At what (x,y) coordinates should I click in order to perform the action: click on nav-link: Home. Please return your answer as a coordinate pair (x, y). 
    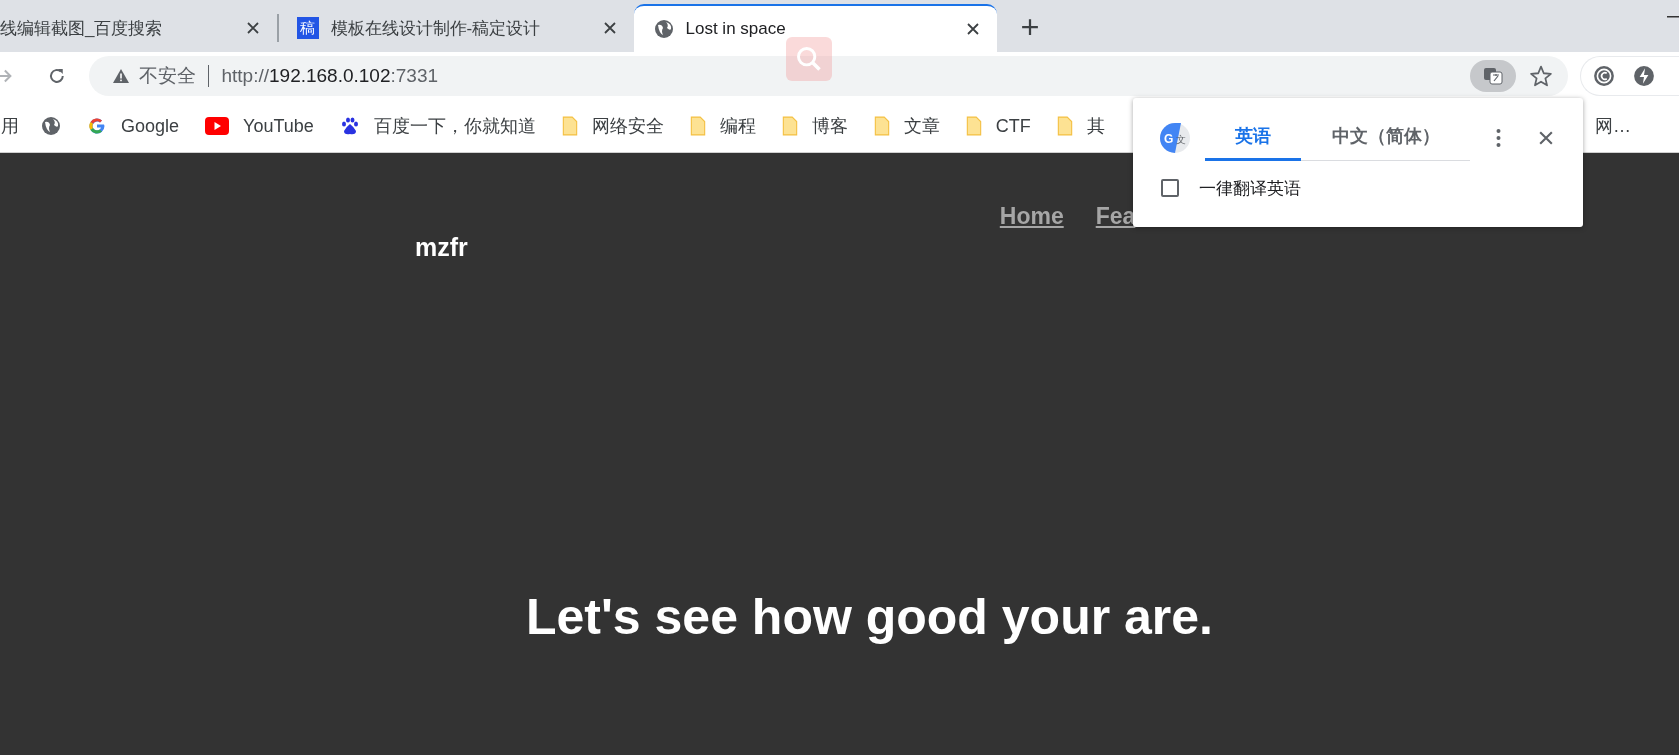
    Looking at the image, I should click on (1031, 216).